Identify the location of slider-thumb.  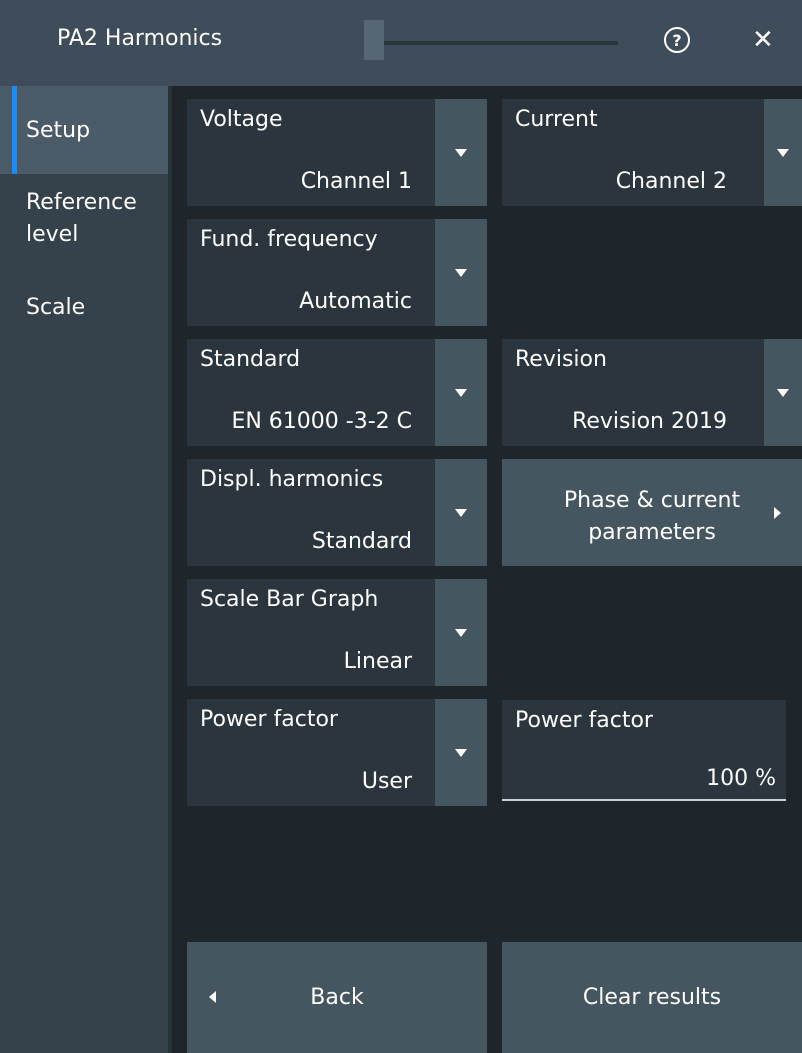
(374, 40).